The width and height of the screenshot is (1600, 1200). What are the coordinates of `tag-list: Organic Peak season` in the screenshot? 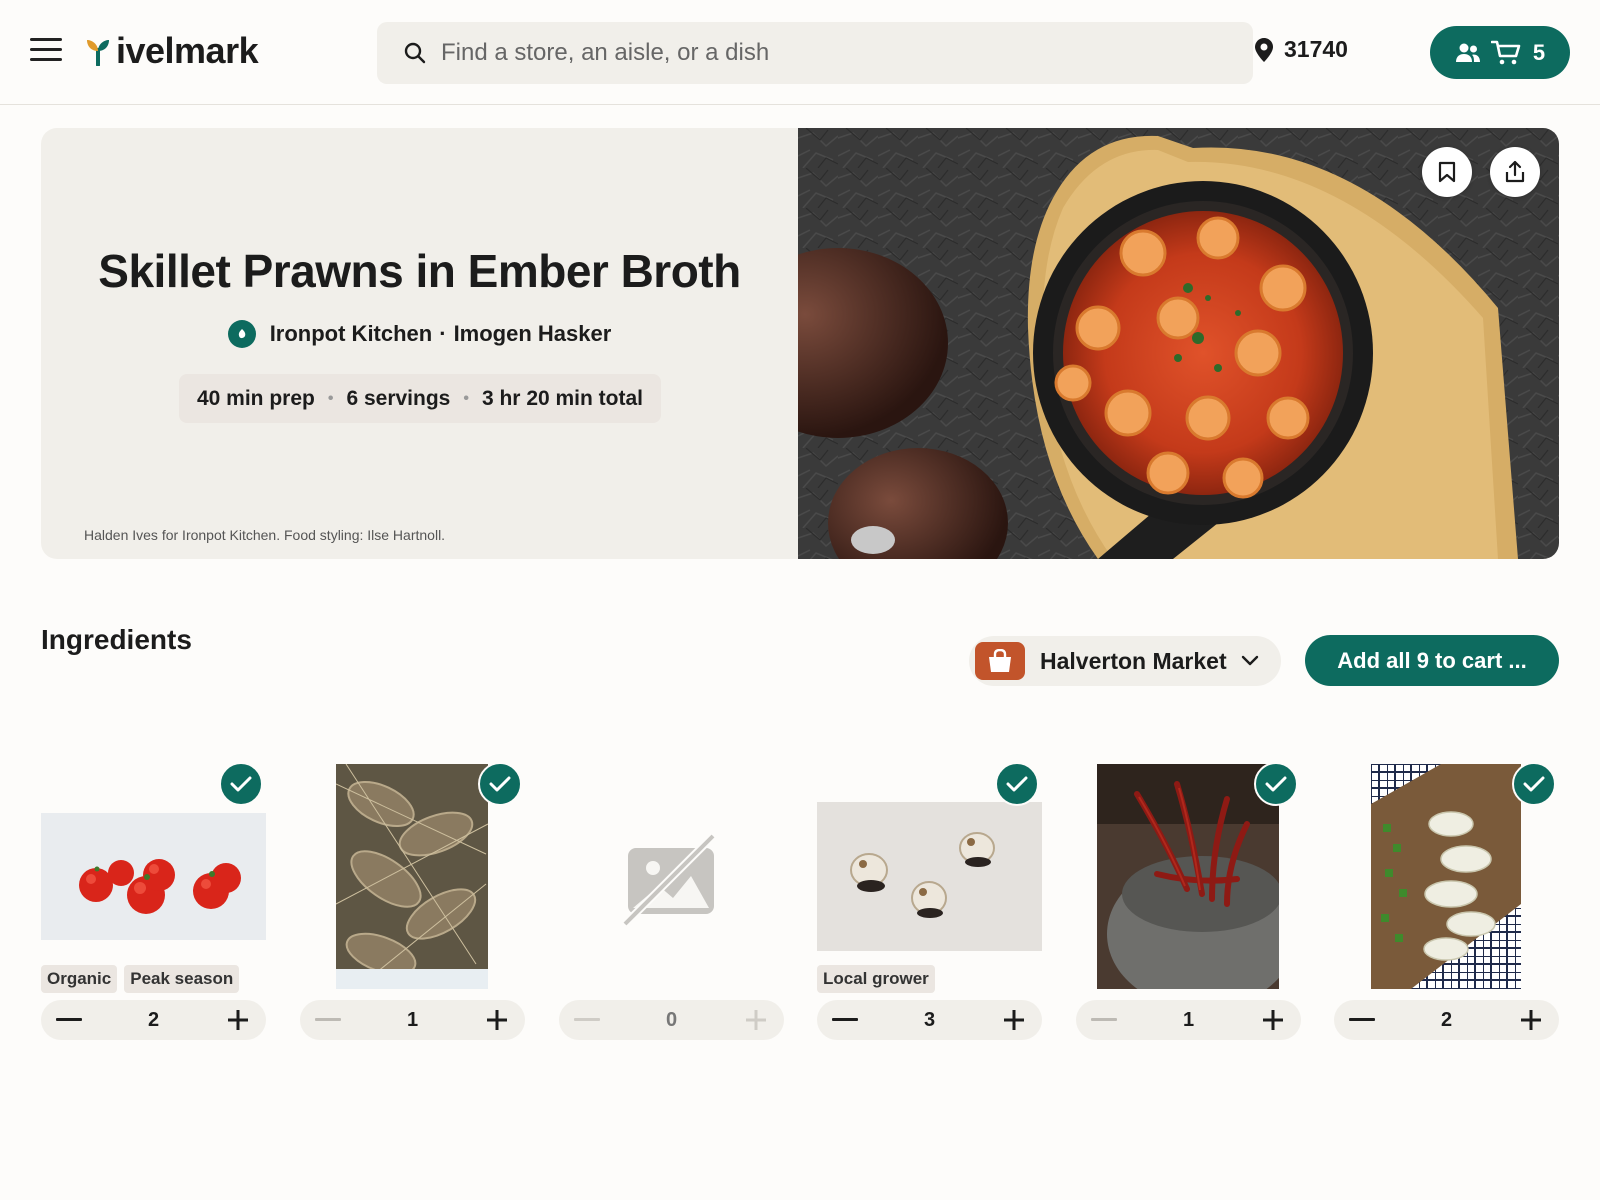 It's located at (143, 979).